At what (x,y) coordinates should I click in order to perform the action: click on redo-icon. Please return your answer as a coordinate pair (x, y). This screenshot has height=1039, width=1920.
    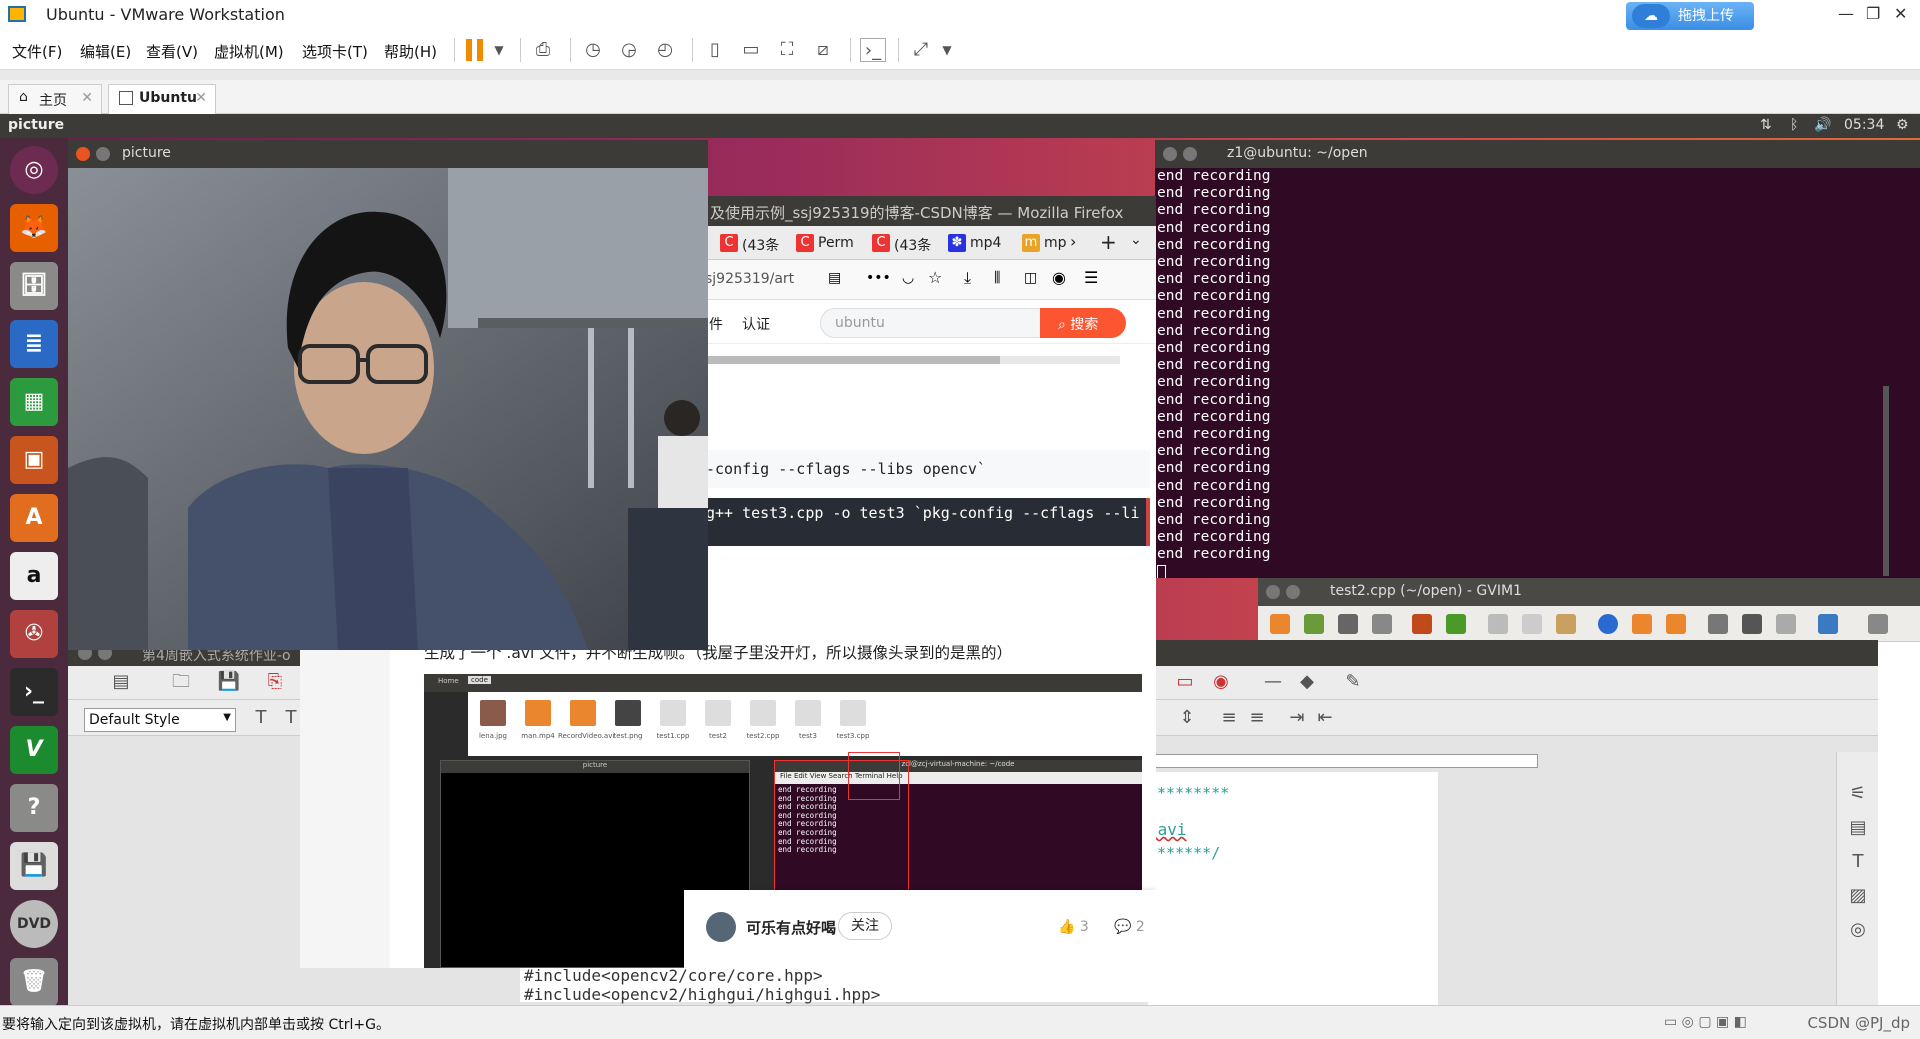
    Looking at the image, I should click on (1456, 624).